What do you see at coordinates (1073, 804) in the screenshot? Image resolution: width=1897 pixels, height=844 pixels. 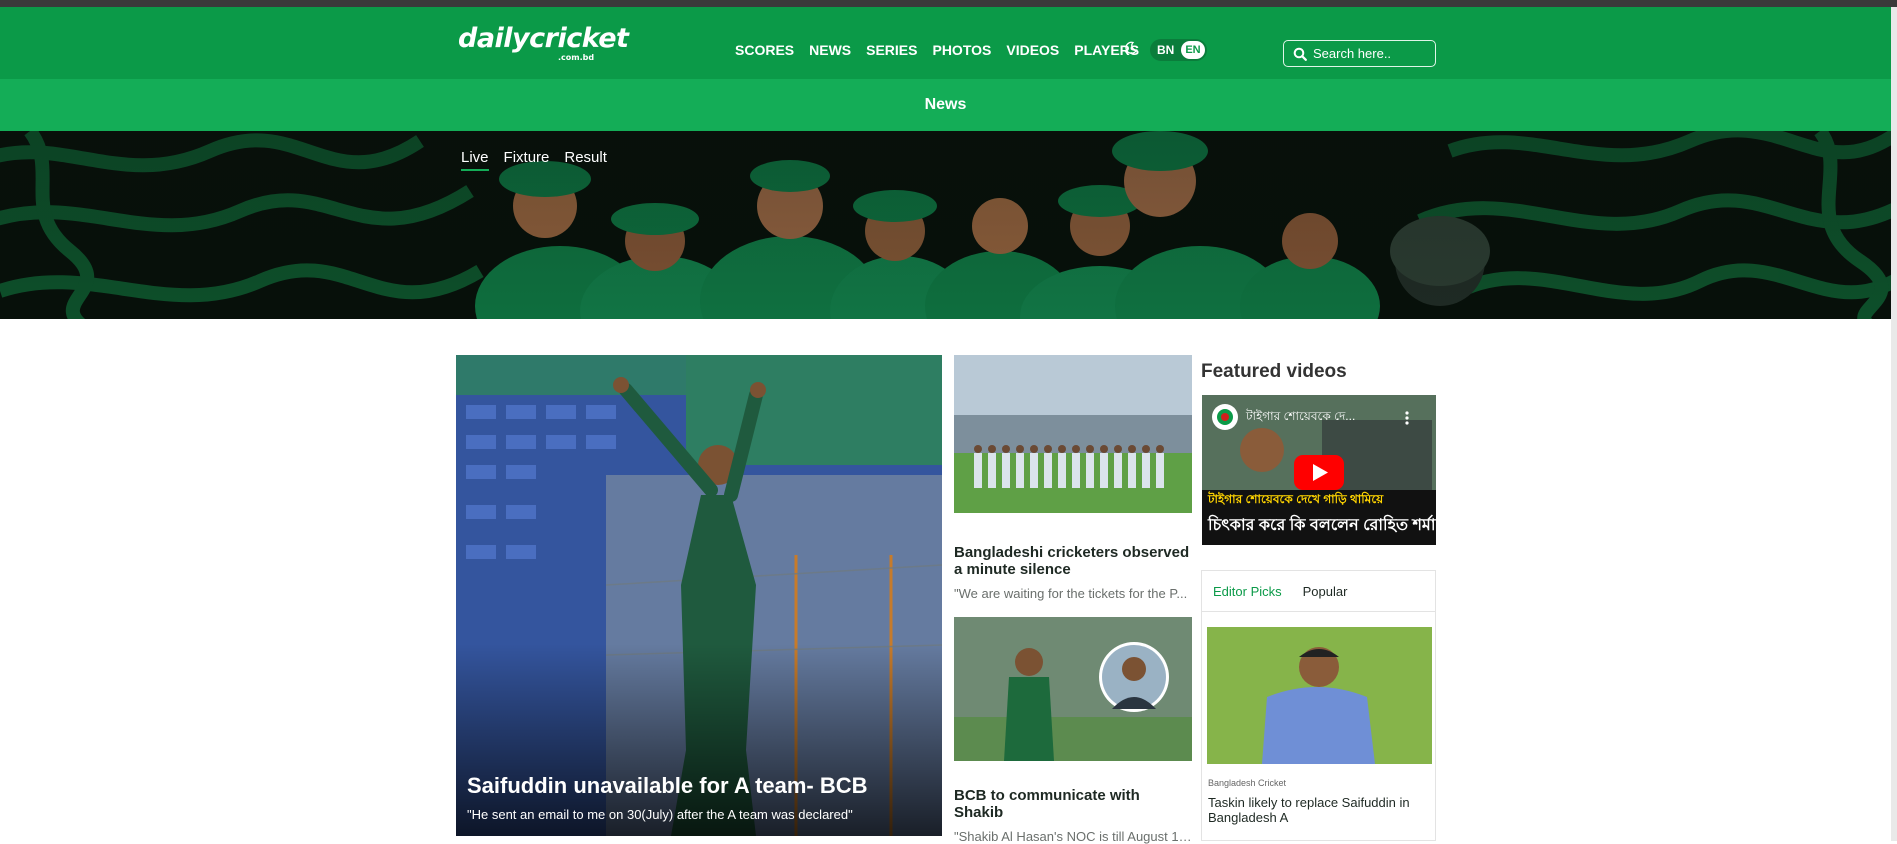 I see `story-title: BCB to communicate with Shakib` at bounding box center [1073, 804].